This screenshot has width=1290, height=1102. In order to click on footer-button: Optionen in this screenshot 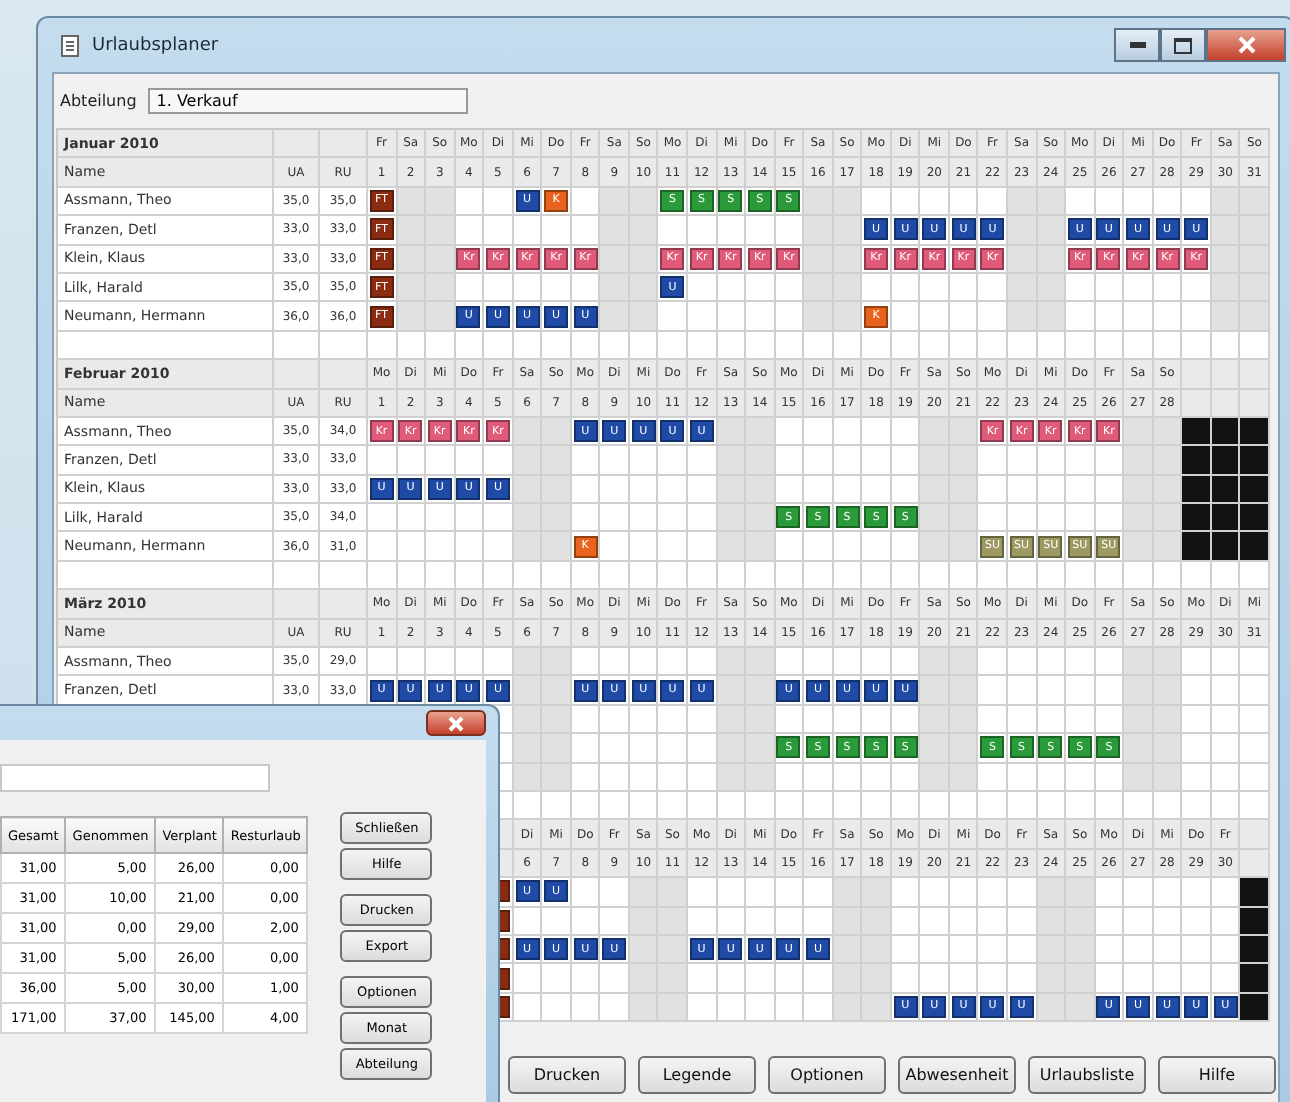, I will do `click(827, 1075)`.